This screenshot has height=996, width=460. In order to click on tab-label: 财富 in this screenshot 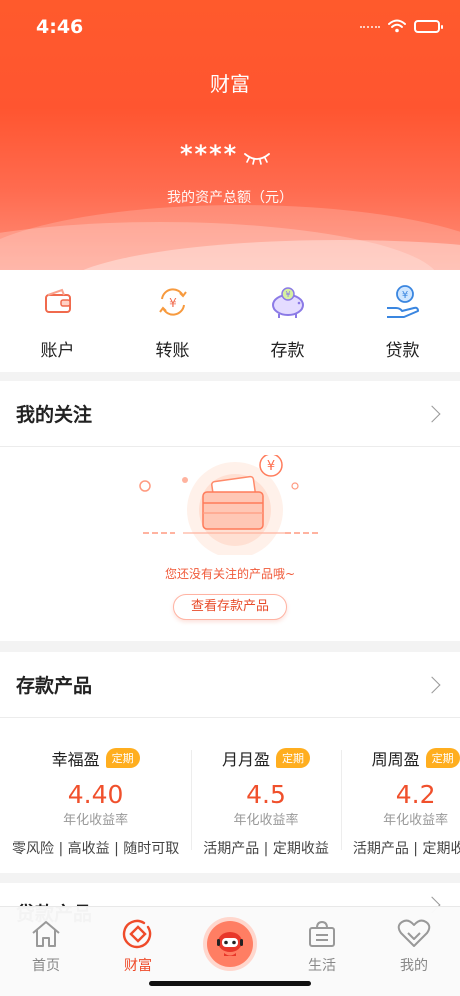, I will do `click(138, 966)`.